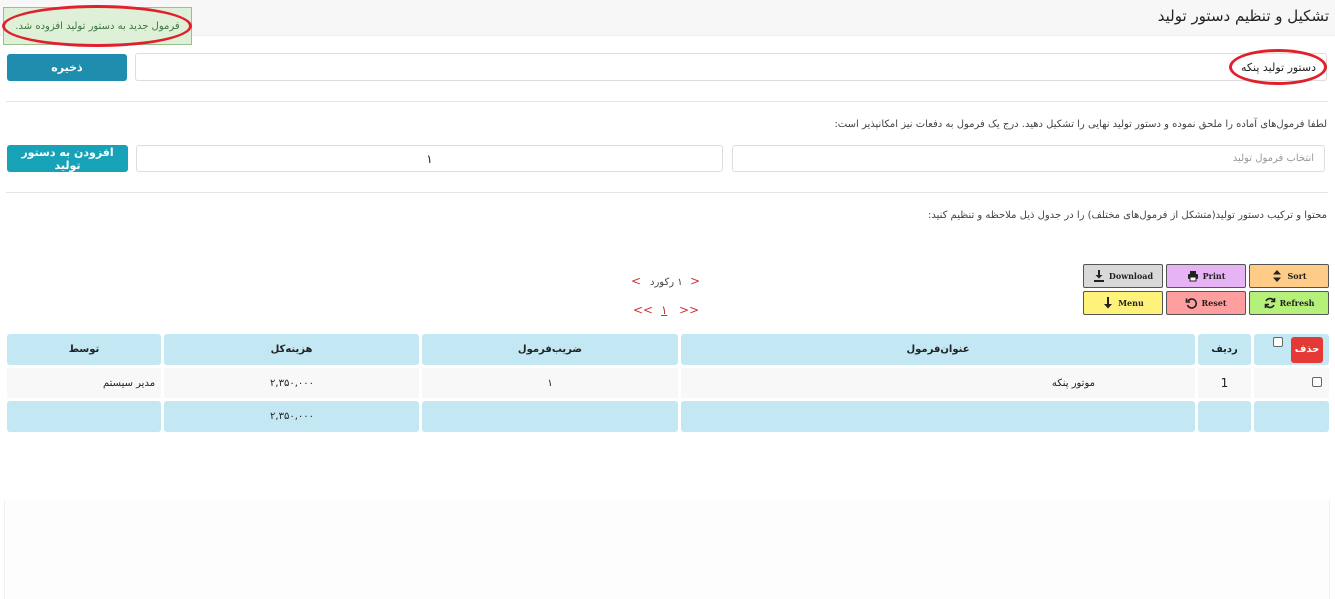 The image size is (1335, 599). I want to click on header-created-by: توسط, so click(84, 349).